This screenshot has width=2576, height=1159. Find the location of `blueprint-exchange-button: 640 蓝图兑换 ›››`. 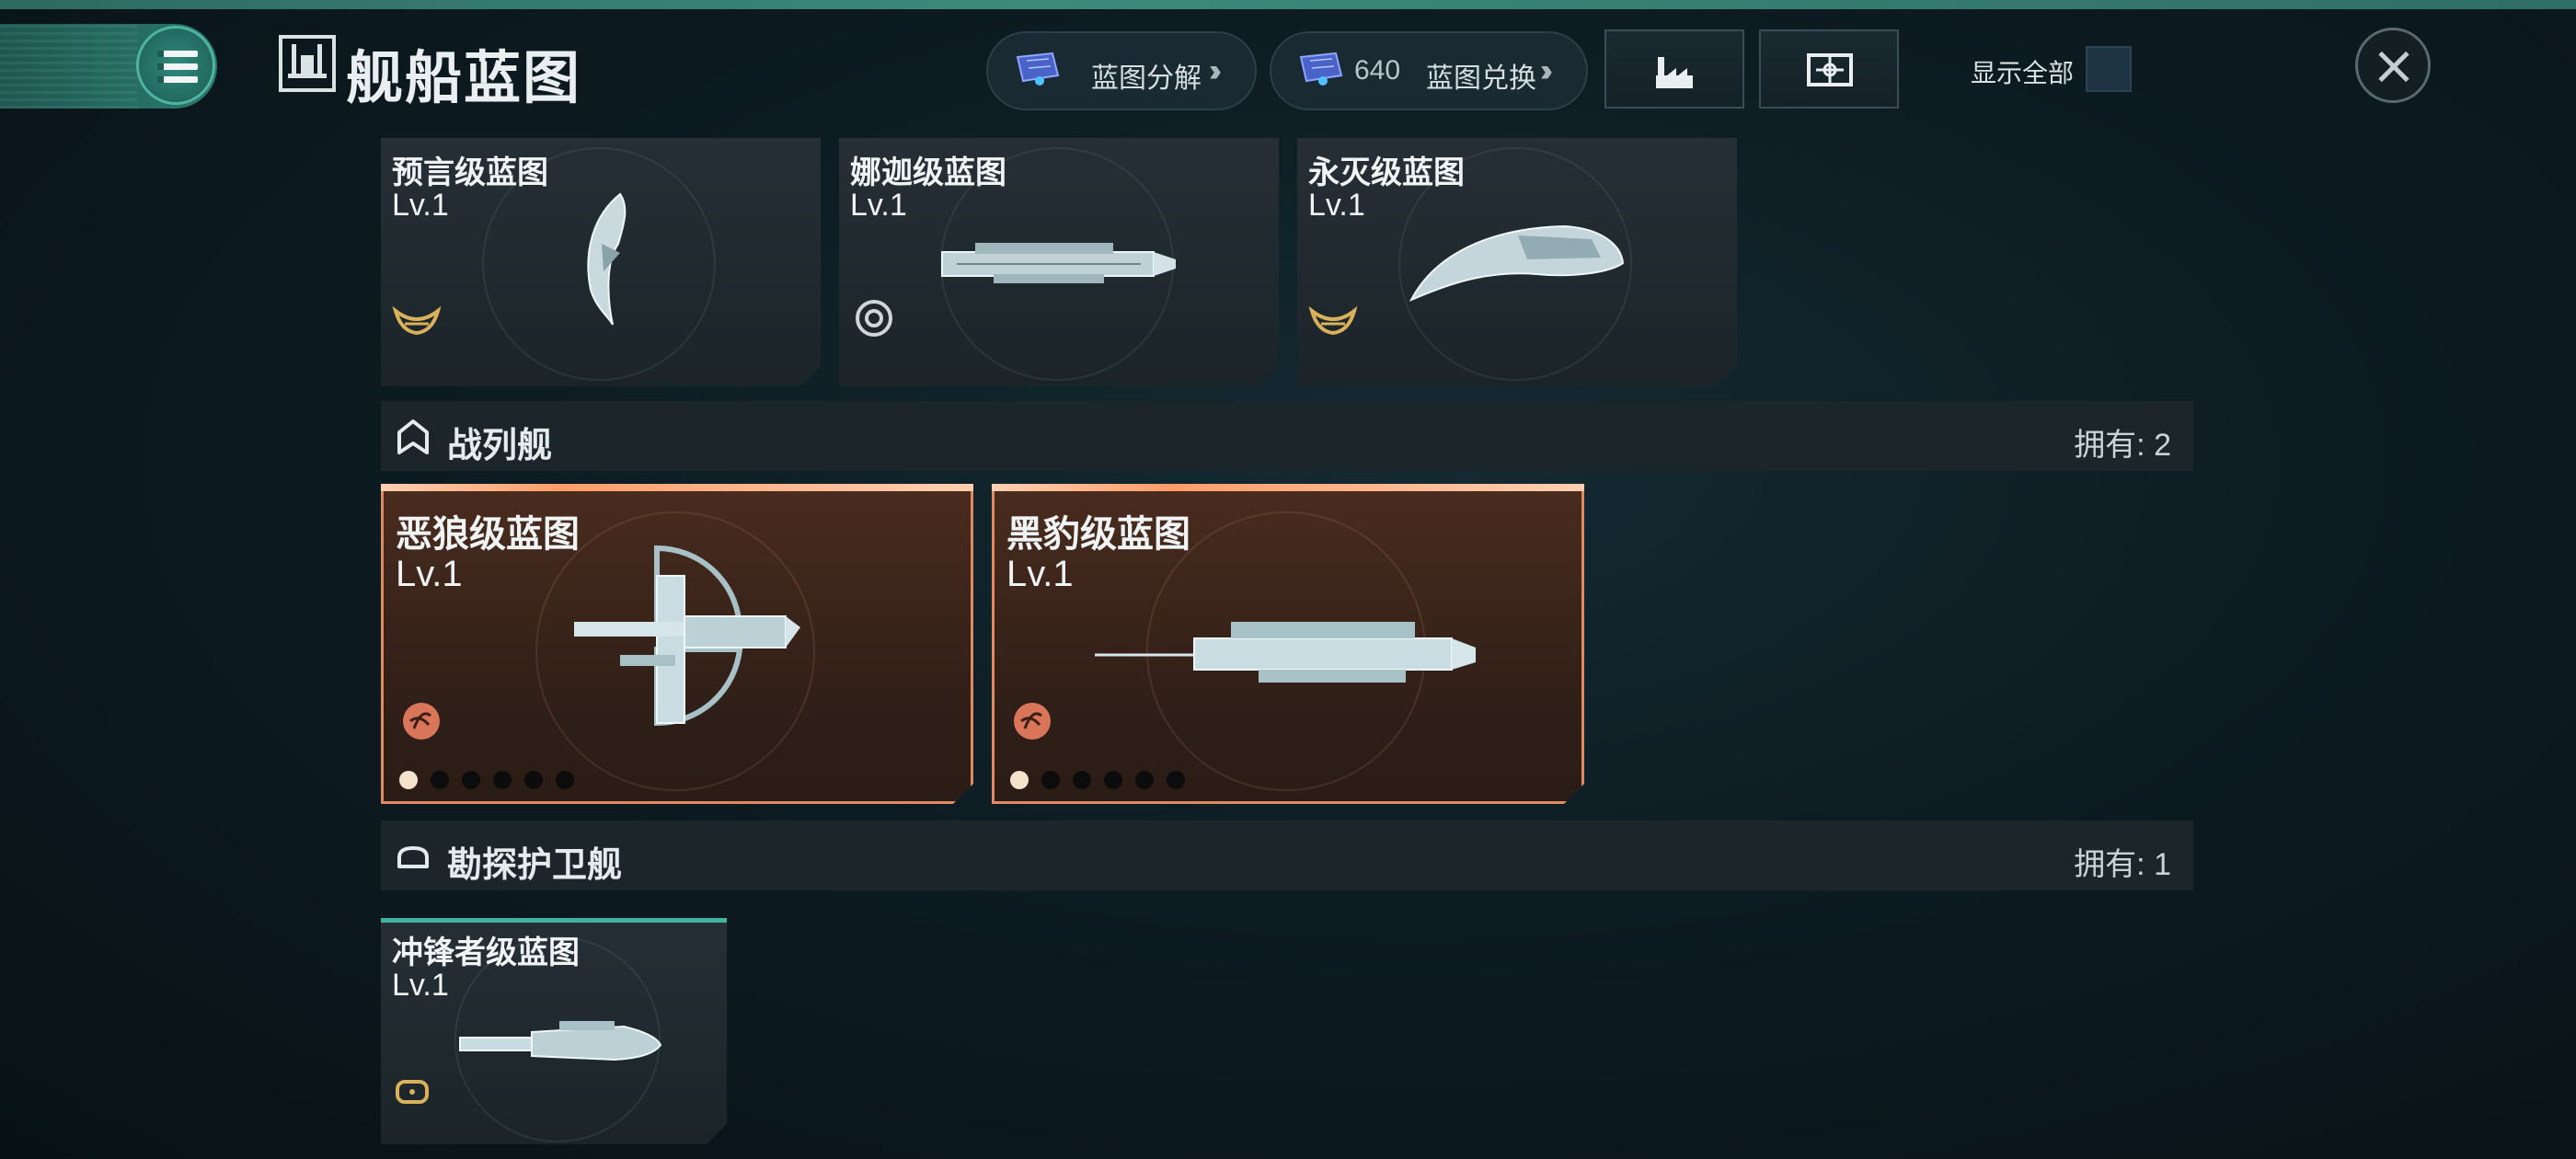

blueprint-exchange-button: 640 蓝图兑换 ››› is located at coordinates (1429, 70).